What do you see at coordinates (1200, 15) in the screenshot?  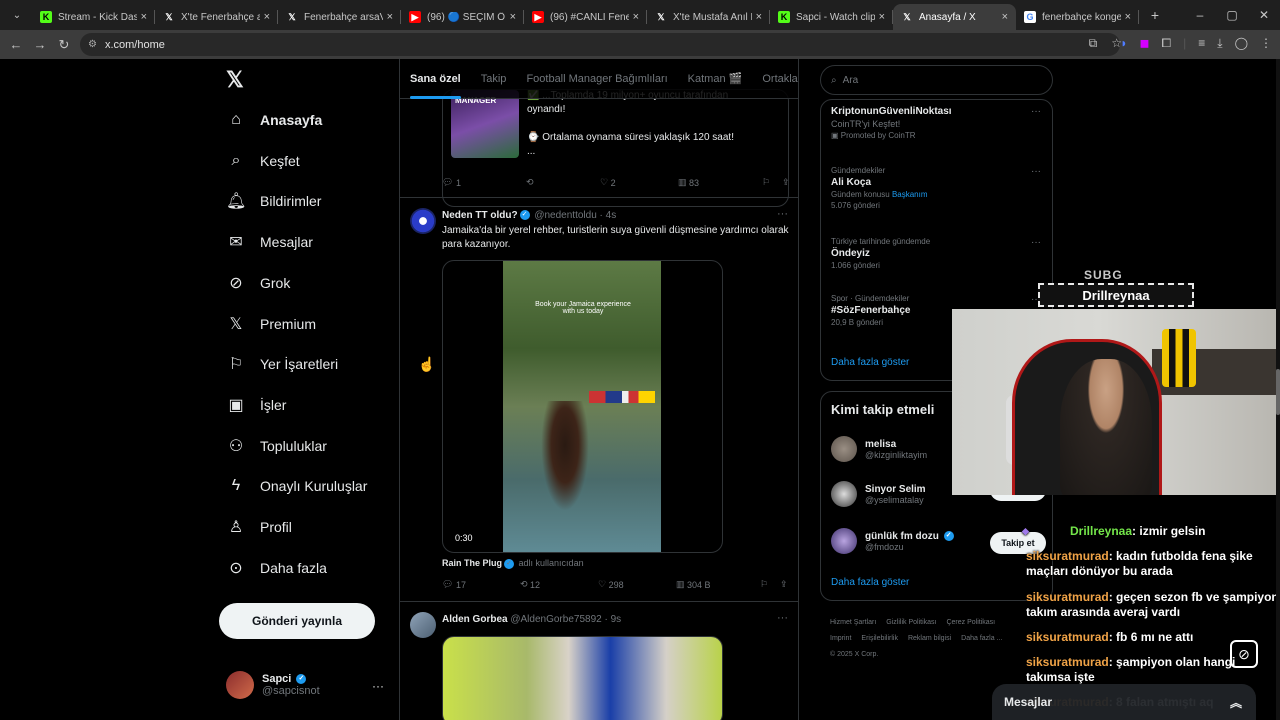 I see `minimize-icon: –` at bounding box center [1200, 15].